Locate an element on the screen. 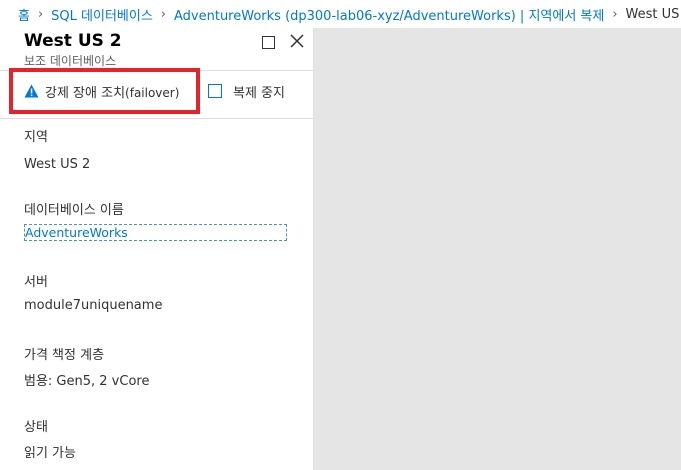  pricing-tier-label: 가격 책정 계층 is located at coordinates (64, 355).